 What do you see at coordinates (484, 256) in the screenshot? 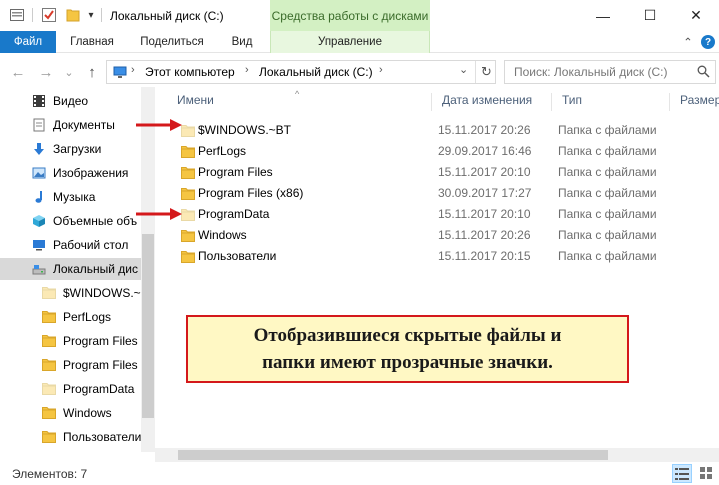
I see `file-date-modified: 15.11.2017 20:15` at bounding box center [484, 256].